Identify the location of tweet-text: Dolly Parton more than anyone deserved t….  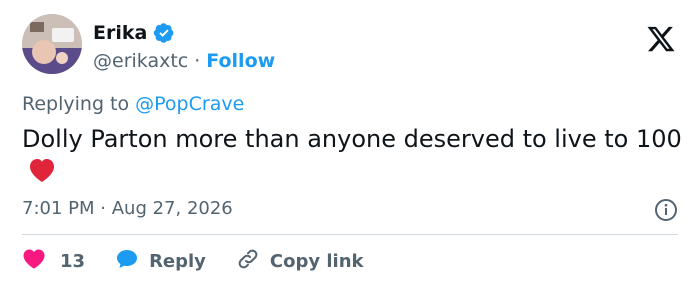
(352, 139).